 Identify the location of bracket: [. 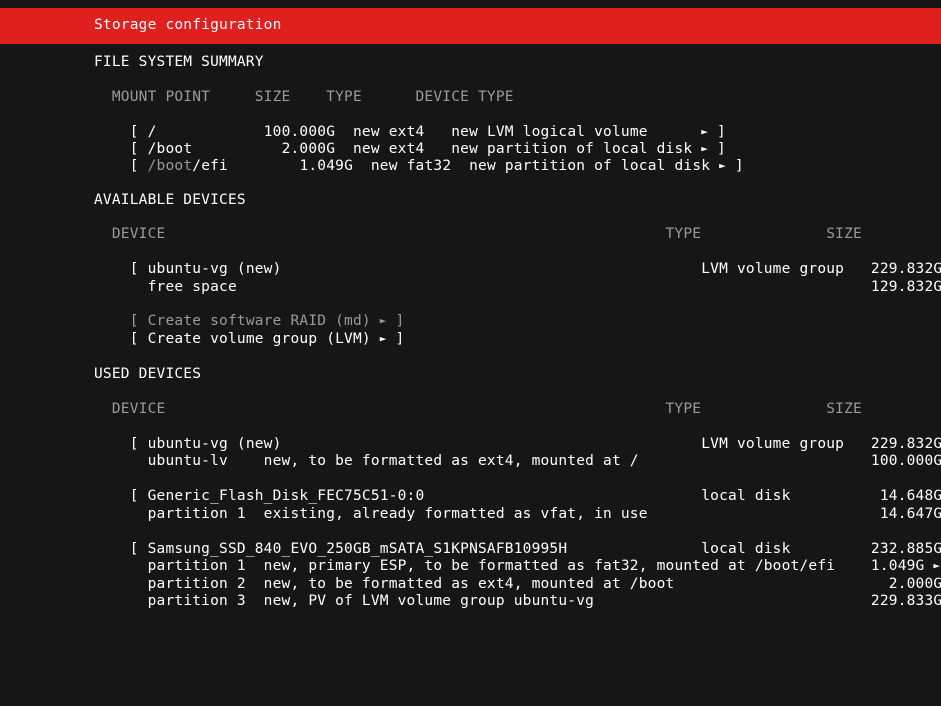
(138, 166).